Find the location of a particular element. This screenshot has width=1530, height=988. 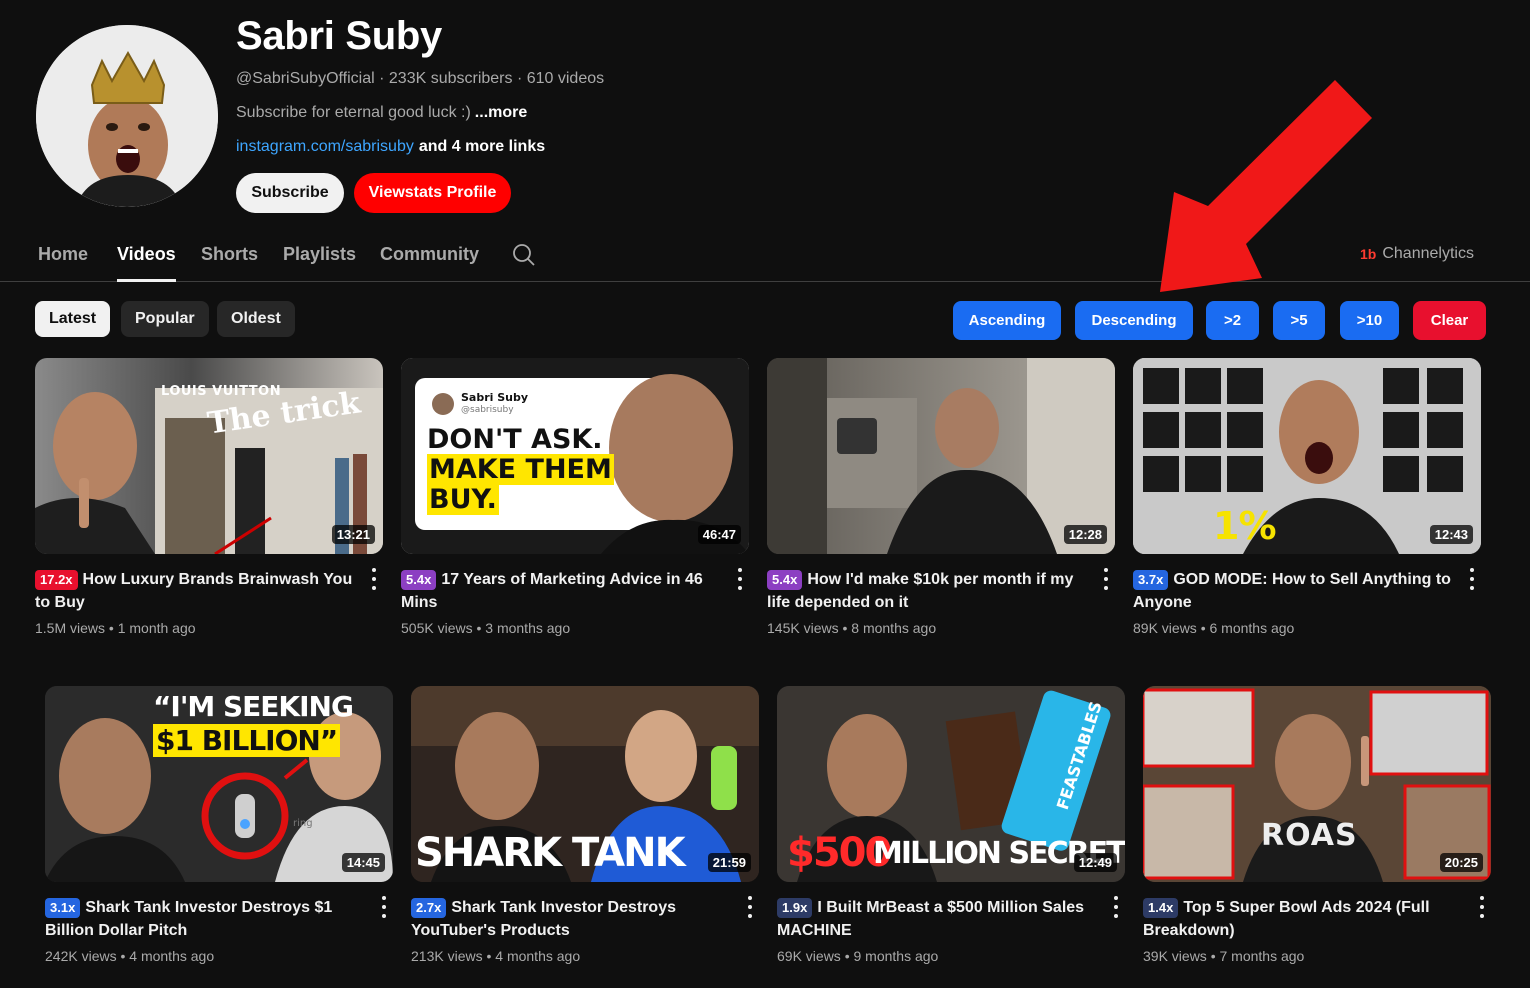

video-title-text: How Luxury Brands Brainwash You to Buy is located at coordinates (194, 591).